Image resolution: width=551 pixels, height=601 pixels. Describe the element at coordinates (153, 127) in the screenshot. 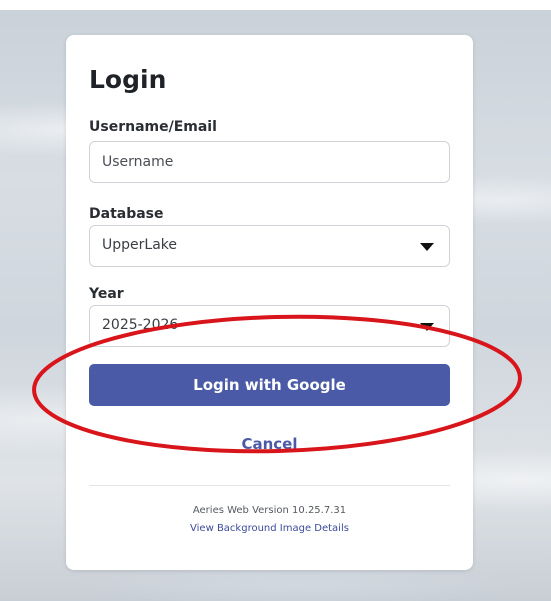

I see `username-label: Username/Email` at that location.